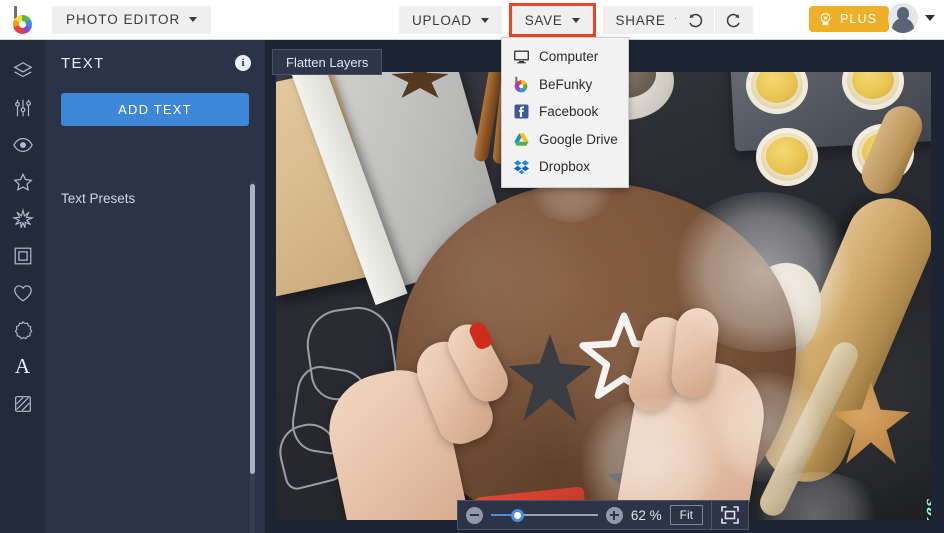 Image resolution: width=944 pixels, height=533 pixels. I want to click on save-menu-label: BeFunky, so click(566, 84).